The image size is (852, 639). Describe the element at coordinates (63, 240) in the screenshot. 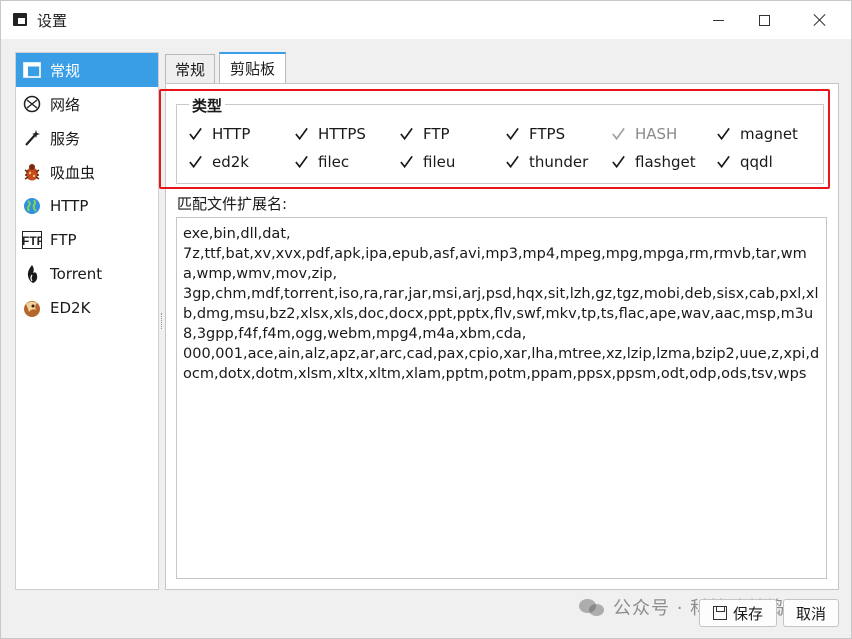

I see `sidebar-item-label: FTP` at that location.